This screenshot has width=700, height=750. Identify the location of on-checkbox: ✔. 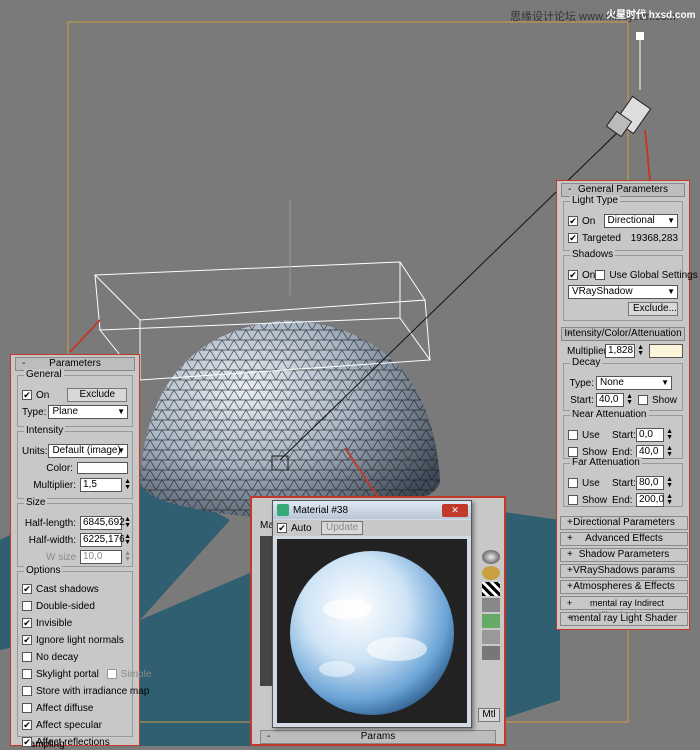
(27, 395).